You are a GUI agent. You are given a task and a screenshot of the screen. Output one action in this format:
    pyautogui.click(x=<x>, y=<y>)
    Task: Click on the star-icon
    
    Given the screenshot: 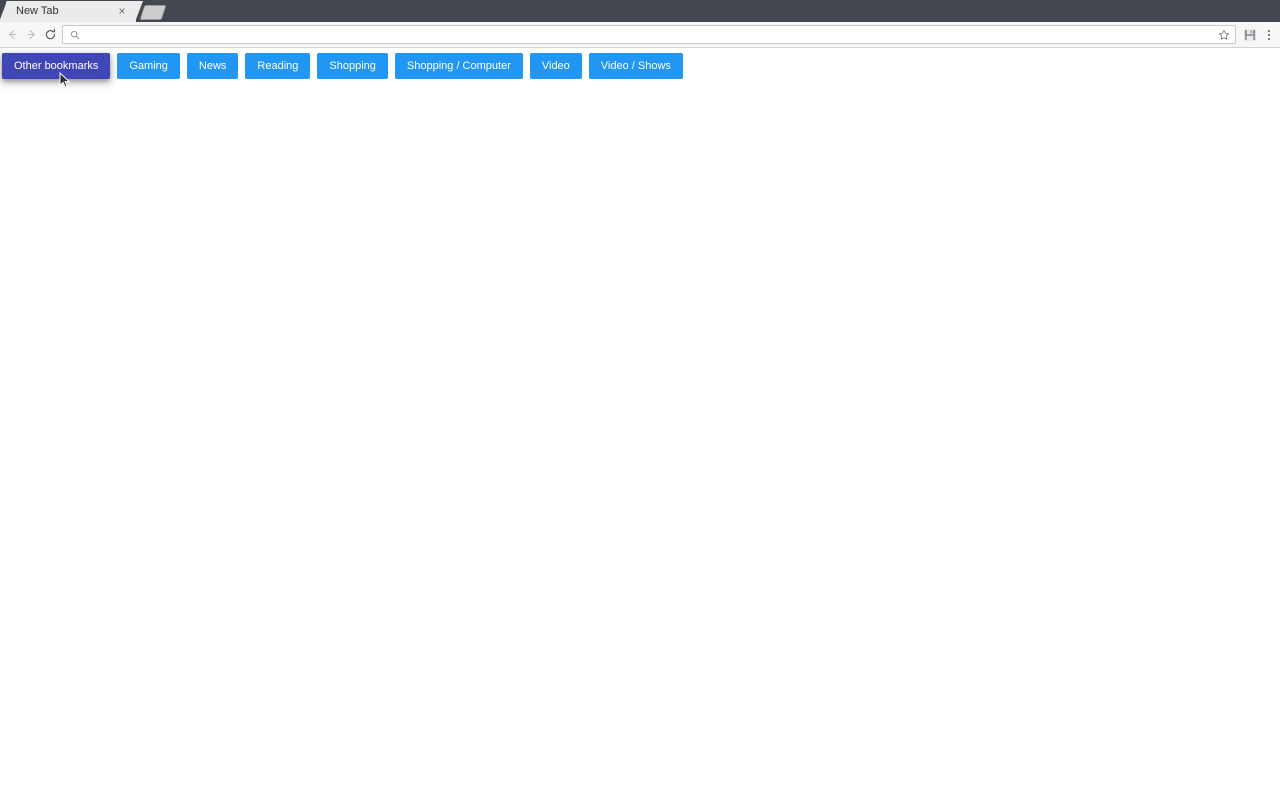 What is the action you would take?
    pyautogui.click(x=1223, y=34)
    